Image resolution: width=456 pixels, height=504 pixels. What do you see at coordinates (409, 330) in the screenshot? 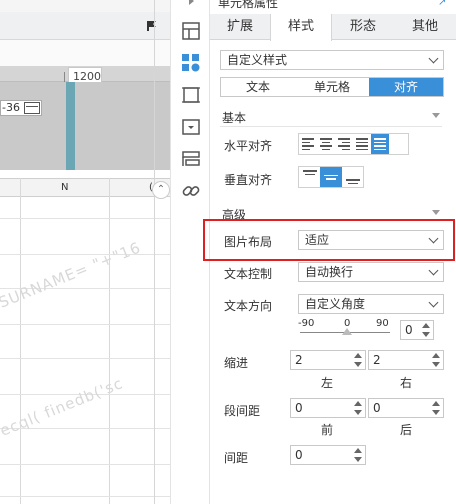
I see `angle-value: 0` at bounding box center [409, 330].